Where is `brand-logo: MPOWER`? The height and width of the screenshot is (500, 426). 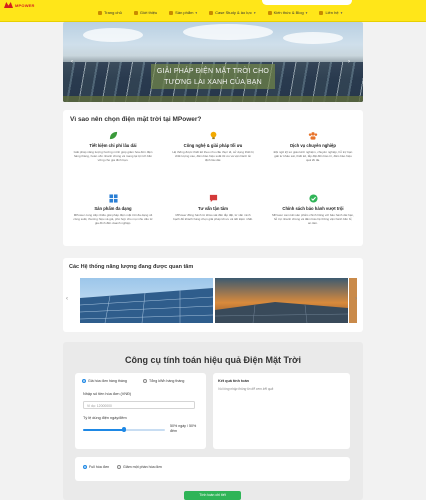 brand-logo: MPOWER is located at coordinates (19, 5).